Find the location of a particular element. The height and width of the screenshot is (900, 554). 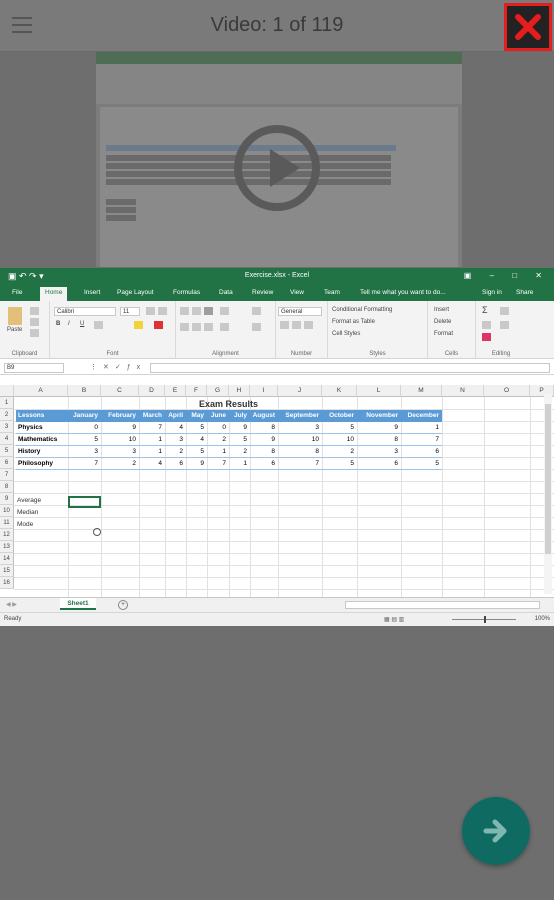

column-header-j: J is located at coordinates (300, 391).